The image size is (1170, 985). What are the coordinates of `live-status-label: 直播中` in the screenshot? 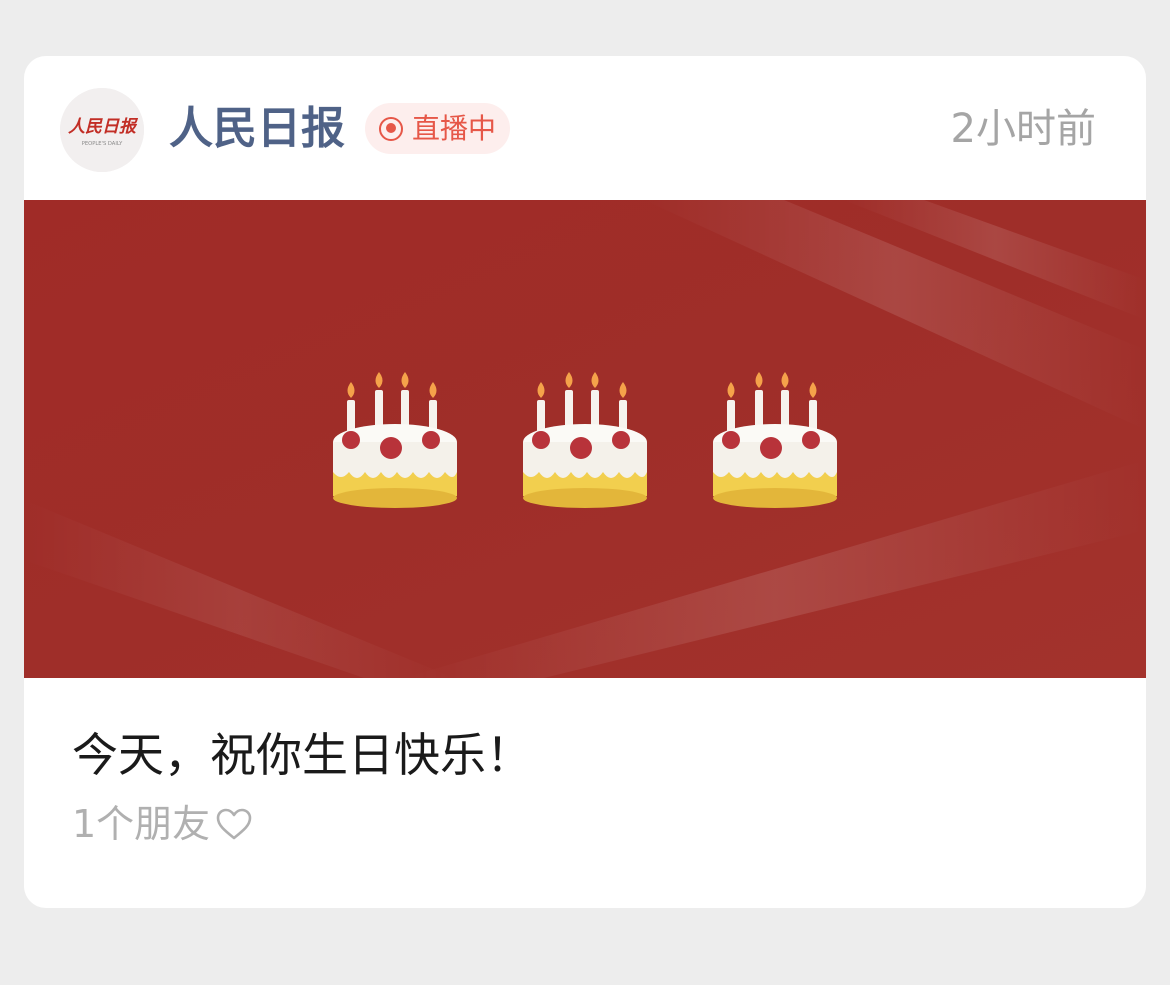 It's located at (454, 128).